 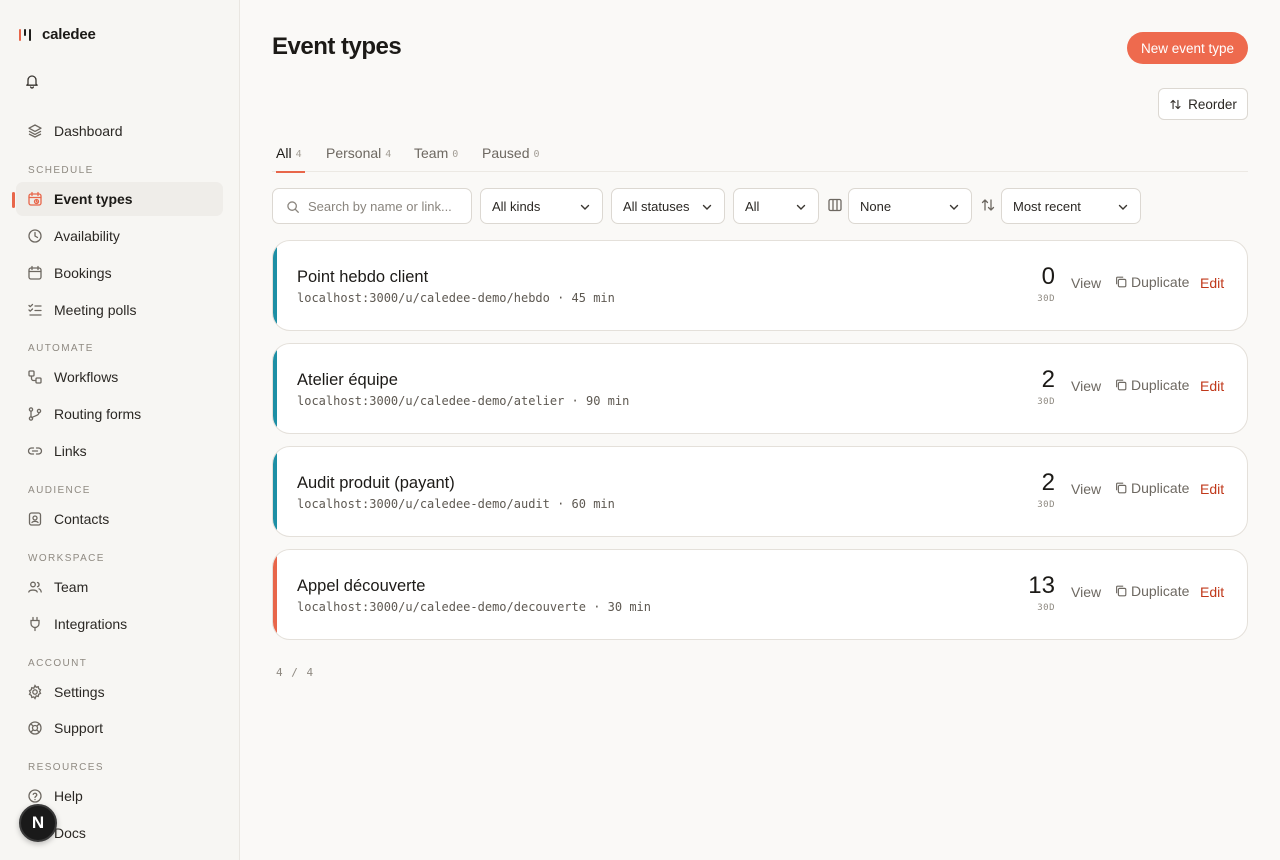 What do you see at coordinates (119, 728) in the screenshot?
I see `sidebar-item-support: Support` at bounding box center [119, 728].